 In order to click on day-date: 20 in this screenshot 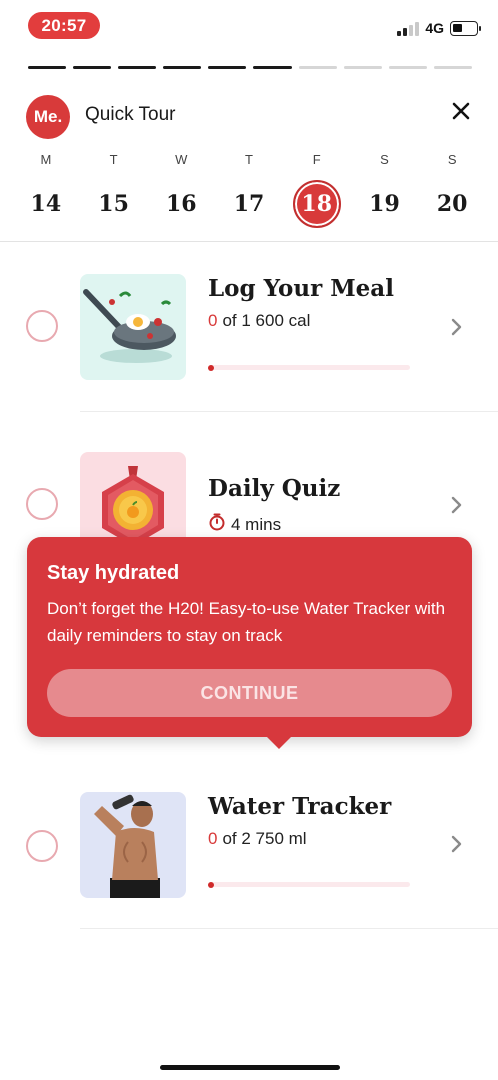, I will do `click(452, 204)`.